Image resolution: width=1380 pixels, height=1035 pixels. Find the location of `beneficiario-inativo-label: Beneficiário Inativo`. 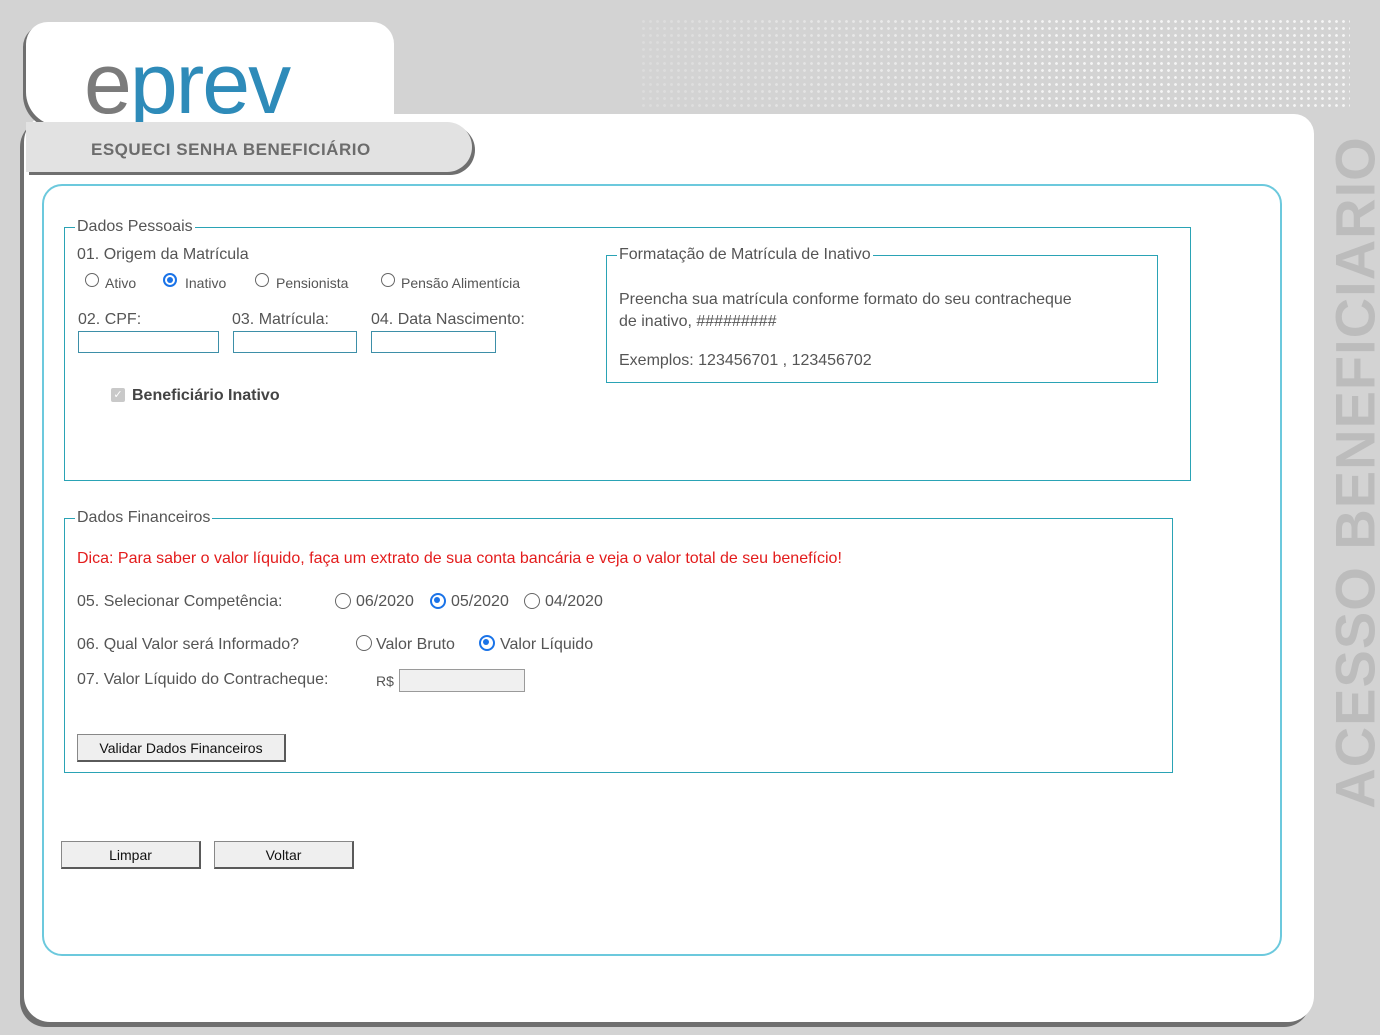

beneficiario-inativo-label: Beneficiário Inativo is located at coordinates (206, 395).